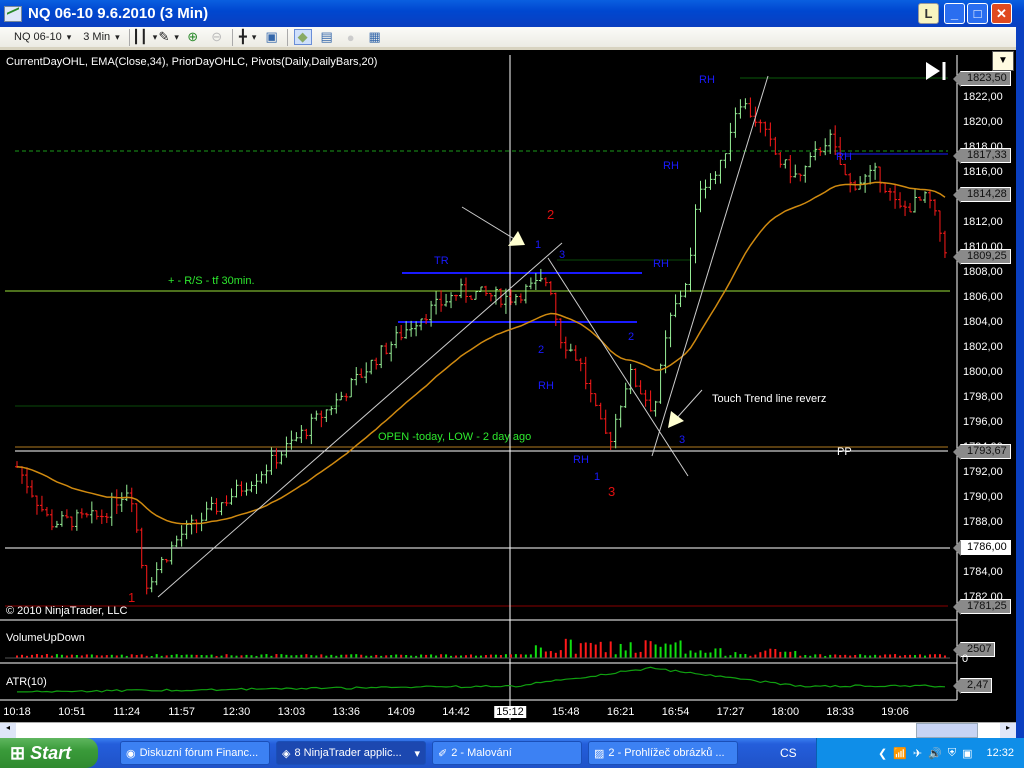 The width and height of the screenshot is (1024, 768). Describe the element at coordinates (982, 257) in the screenshot. I see `price-tag: 1809,25` at that location.